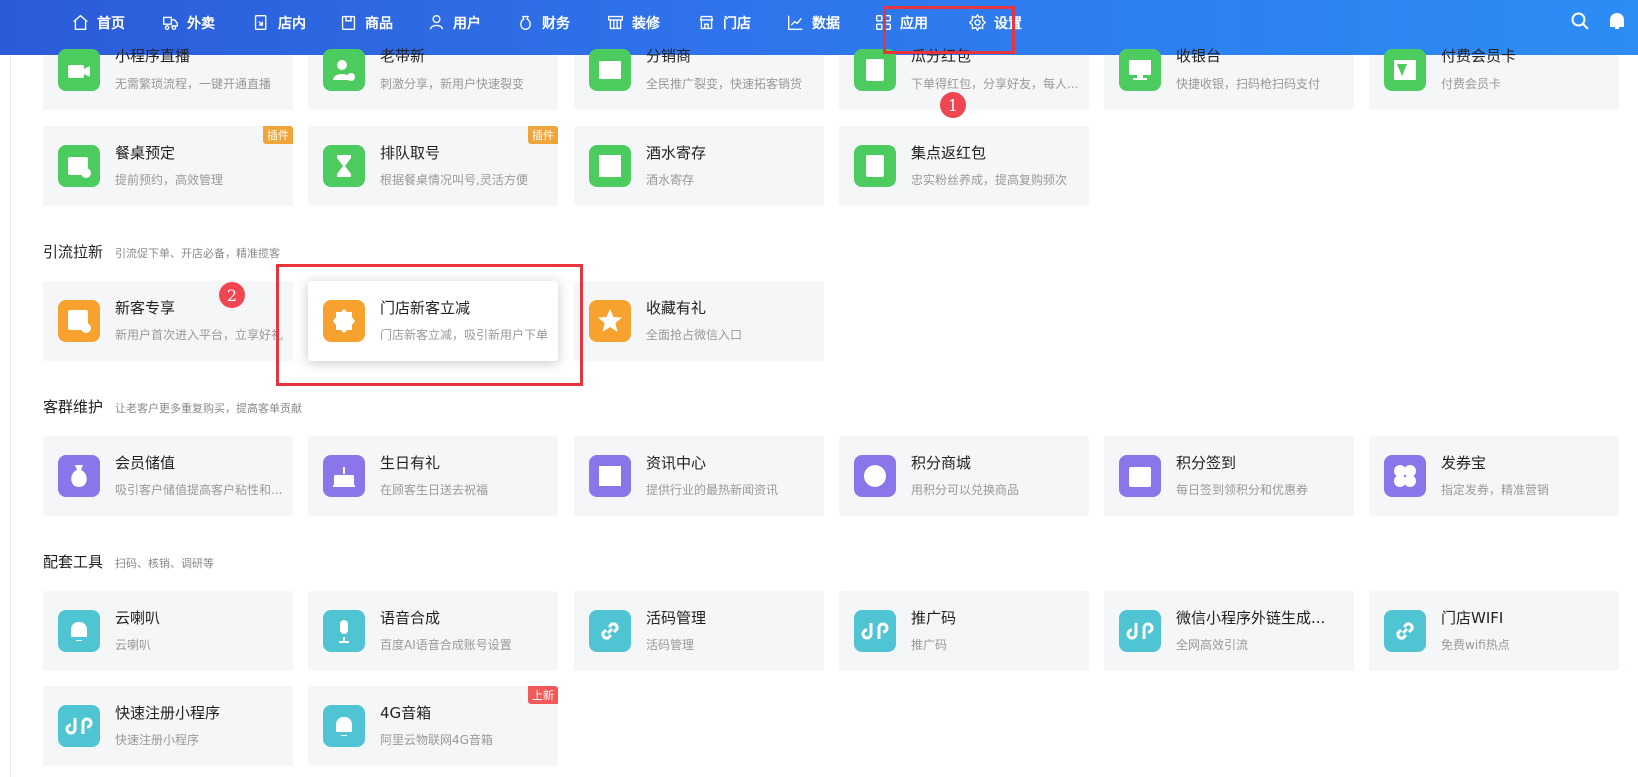 The height and width of the screenshot is (777, 1638). Describe the element at coordinates (168, 631) in the screenshot. I see `app-card-cloud-speaker: 云喇叭 云喇叭` at that location.